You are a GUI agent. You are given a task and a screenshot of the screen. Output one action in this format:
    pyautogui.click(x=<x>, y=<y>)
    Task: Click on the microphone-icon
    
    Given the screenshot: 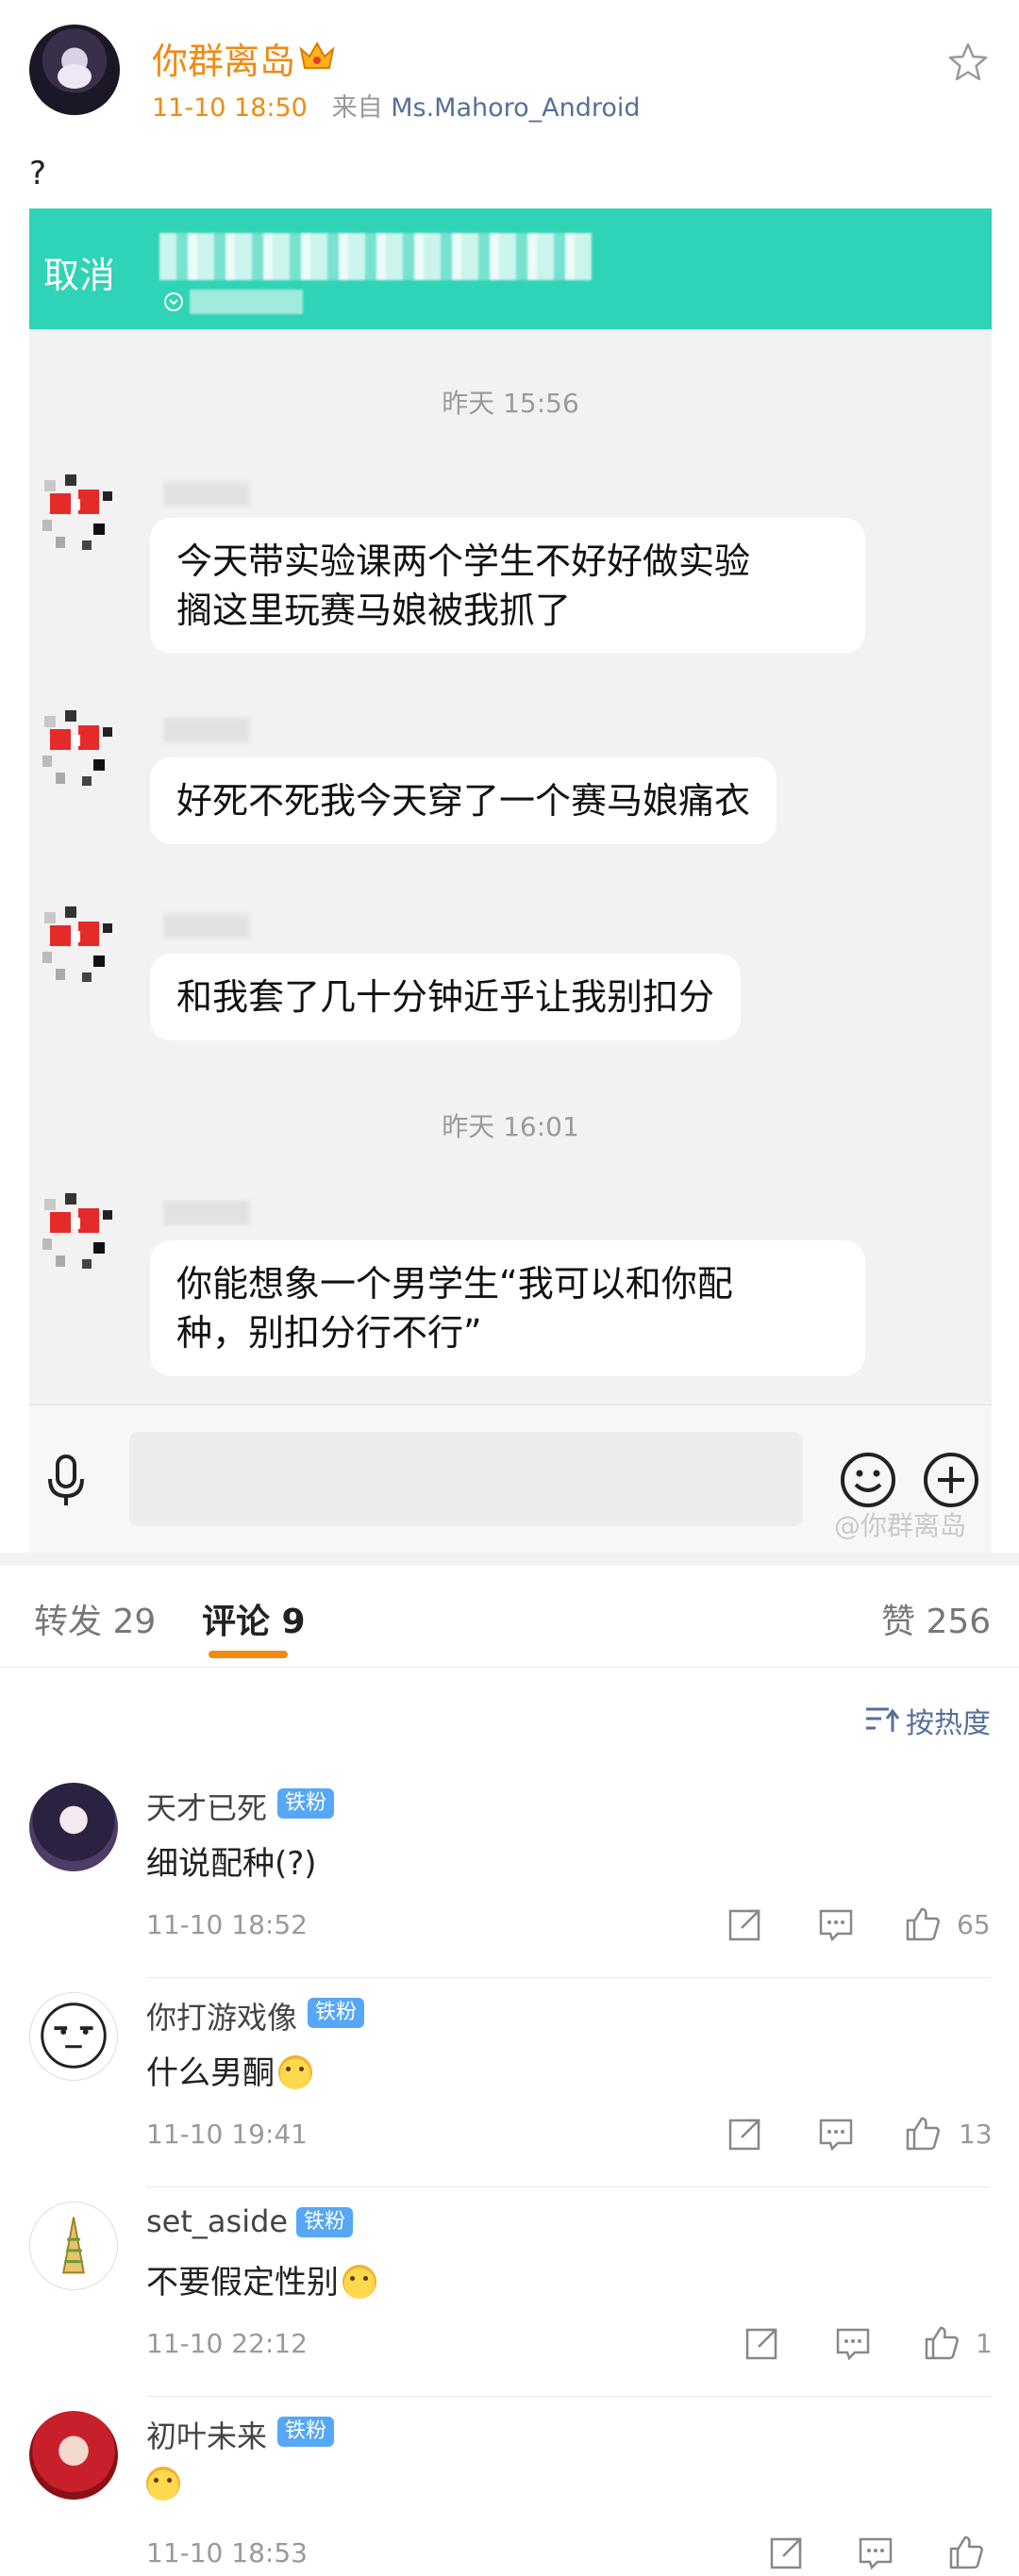 What is the action you would take?
    pyautogui.click(x=66, y=1479)
    